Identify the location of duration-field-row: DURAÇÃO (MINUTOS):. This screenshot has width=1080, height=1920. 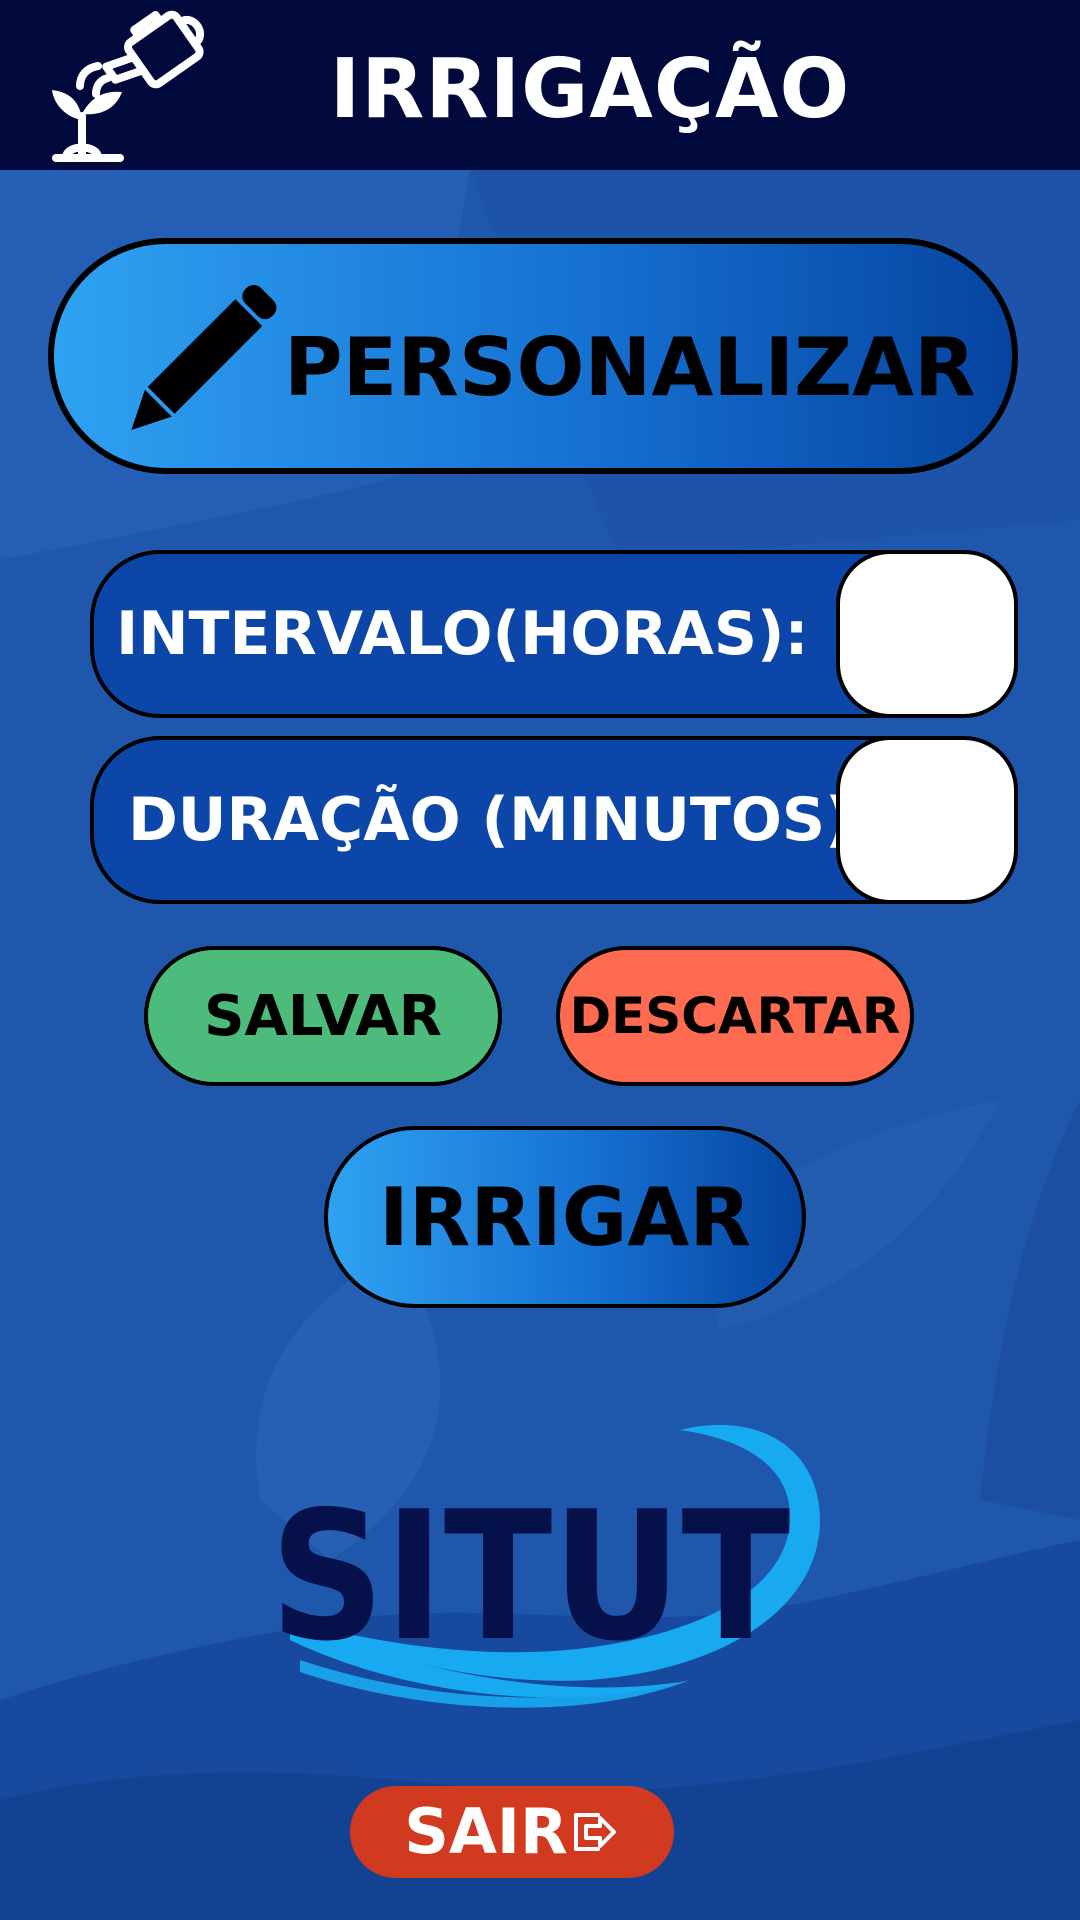
(554, 820).